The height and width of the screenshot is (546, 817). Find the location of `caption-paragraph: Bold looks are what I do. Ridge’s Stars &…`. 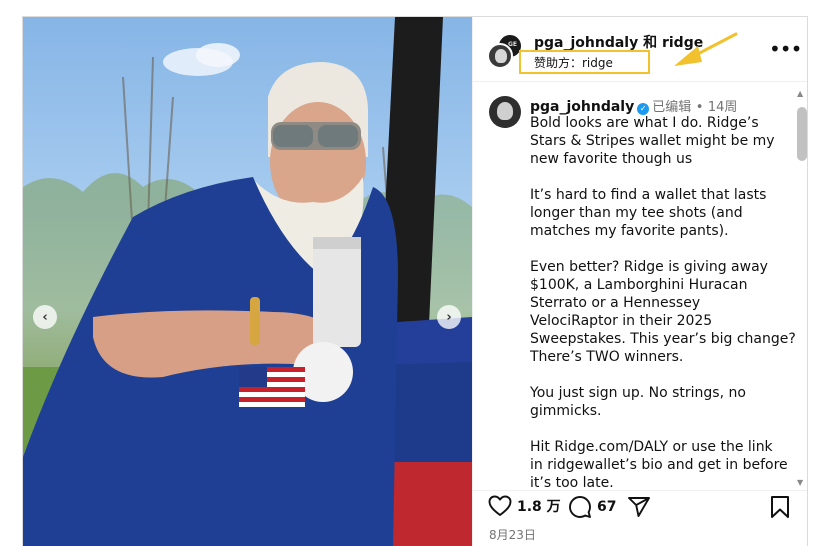

caption-paragraph: Bold looks are what I do. Ridge’s Stars &… is located at coordinates (652, 141).